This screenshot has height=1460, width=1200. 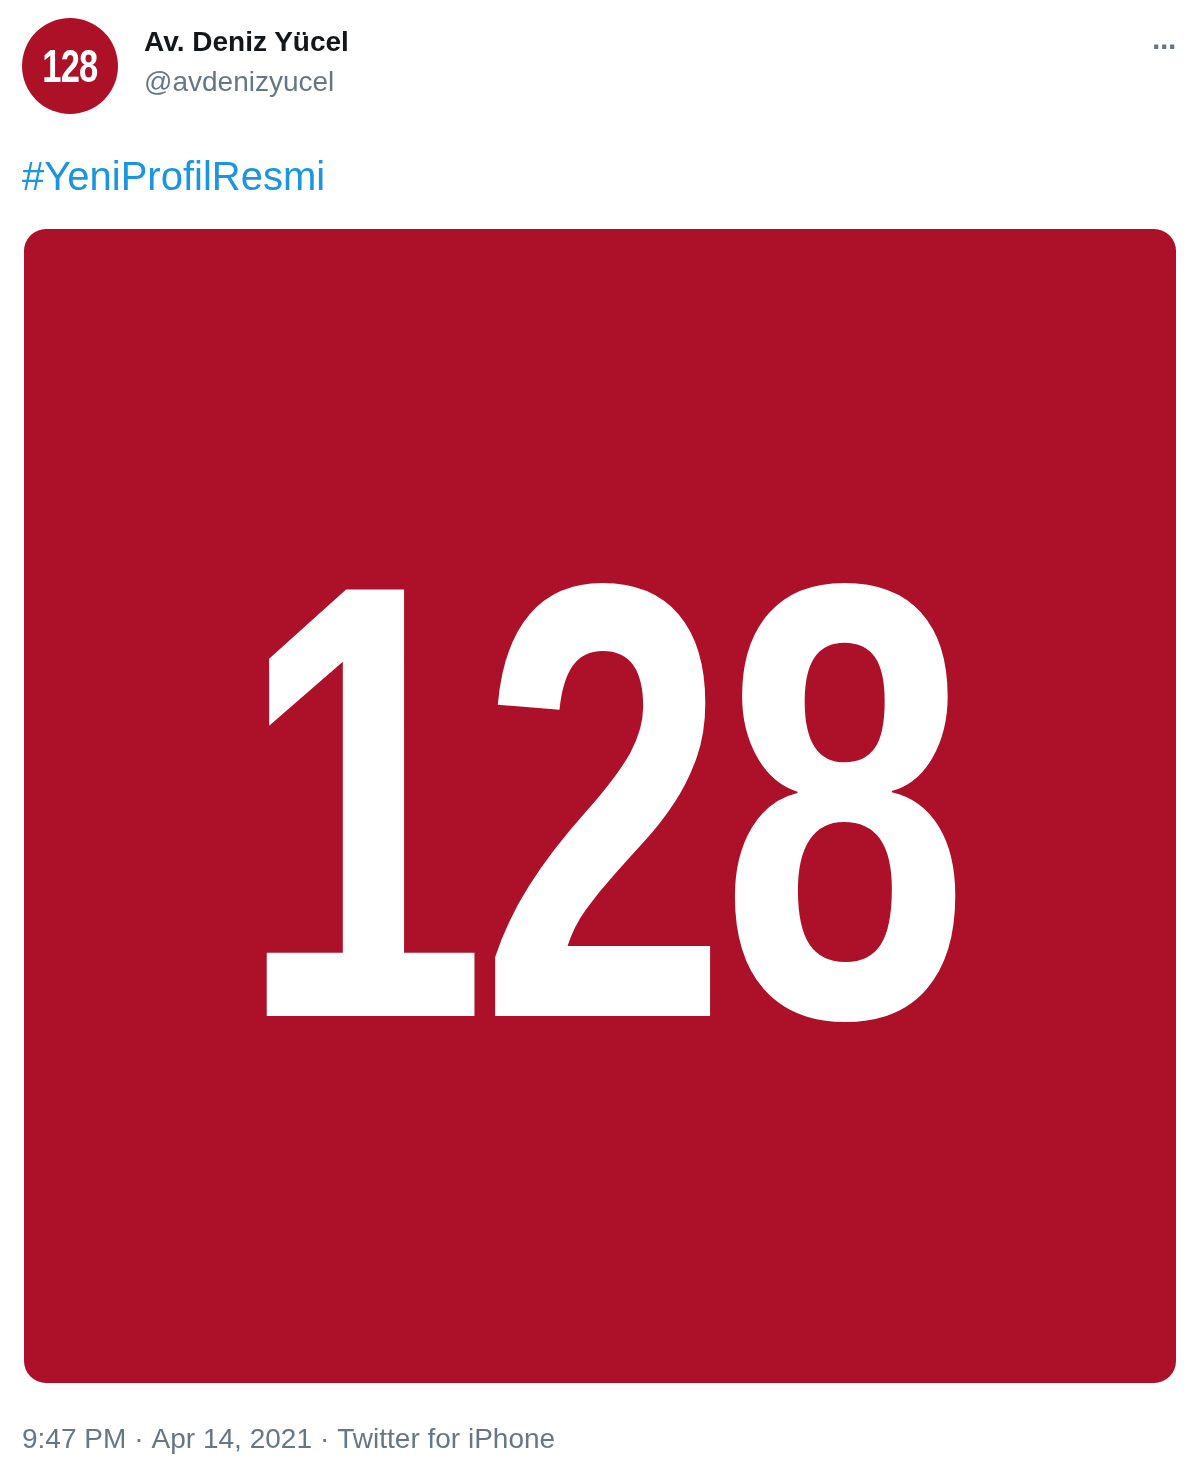 I want to click on tweet-source: Twitter for iPhone, so click(x=446, y=1439).